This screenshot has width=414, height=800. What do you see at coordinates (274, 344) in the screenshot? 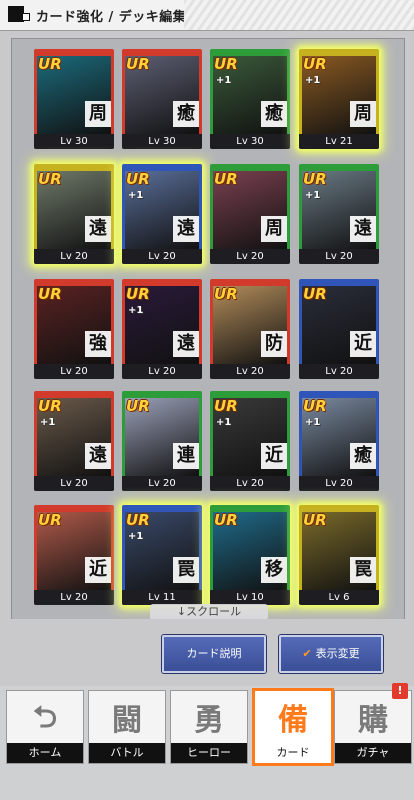
I see `card-type: 防` at bounding box center [274, 344].